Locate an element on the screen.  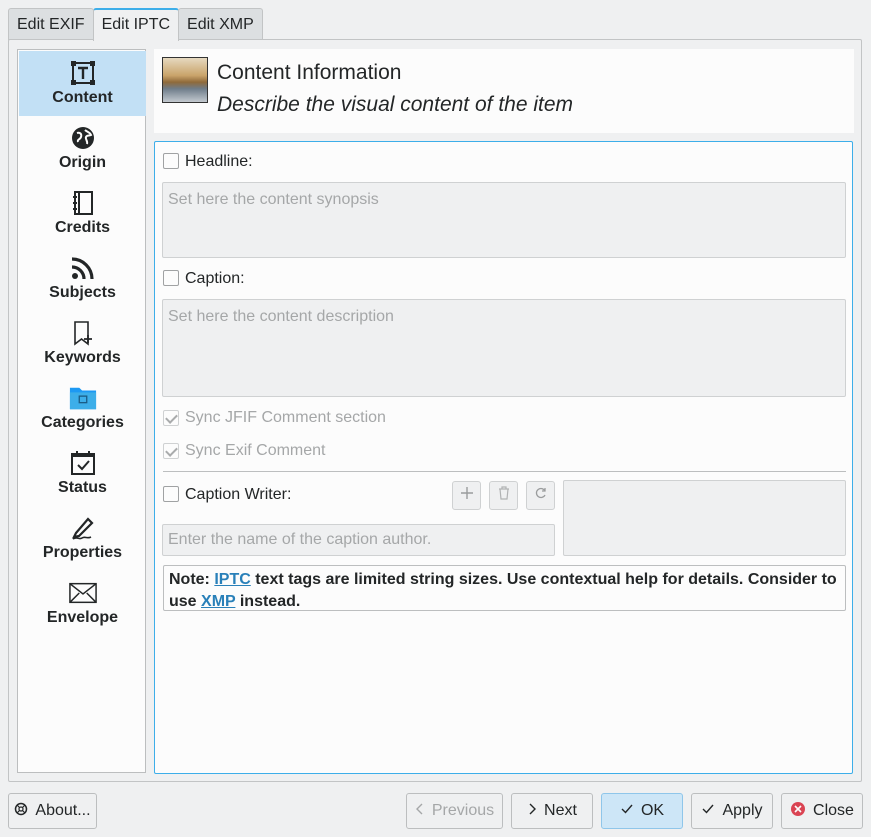
sidebar-item-categories: Categories is located at coordinates (82, 408).